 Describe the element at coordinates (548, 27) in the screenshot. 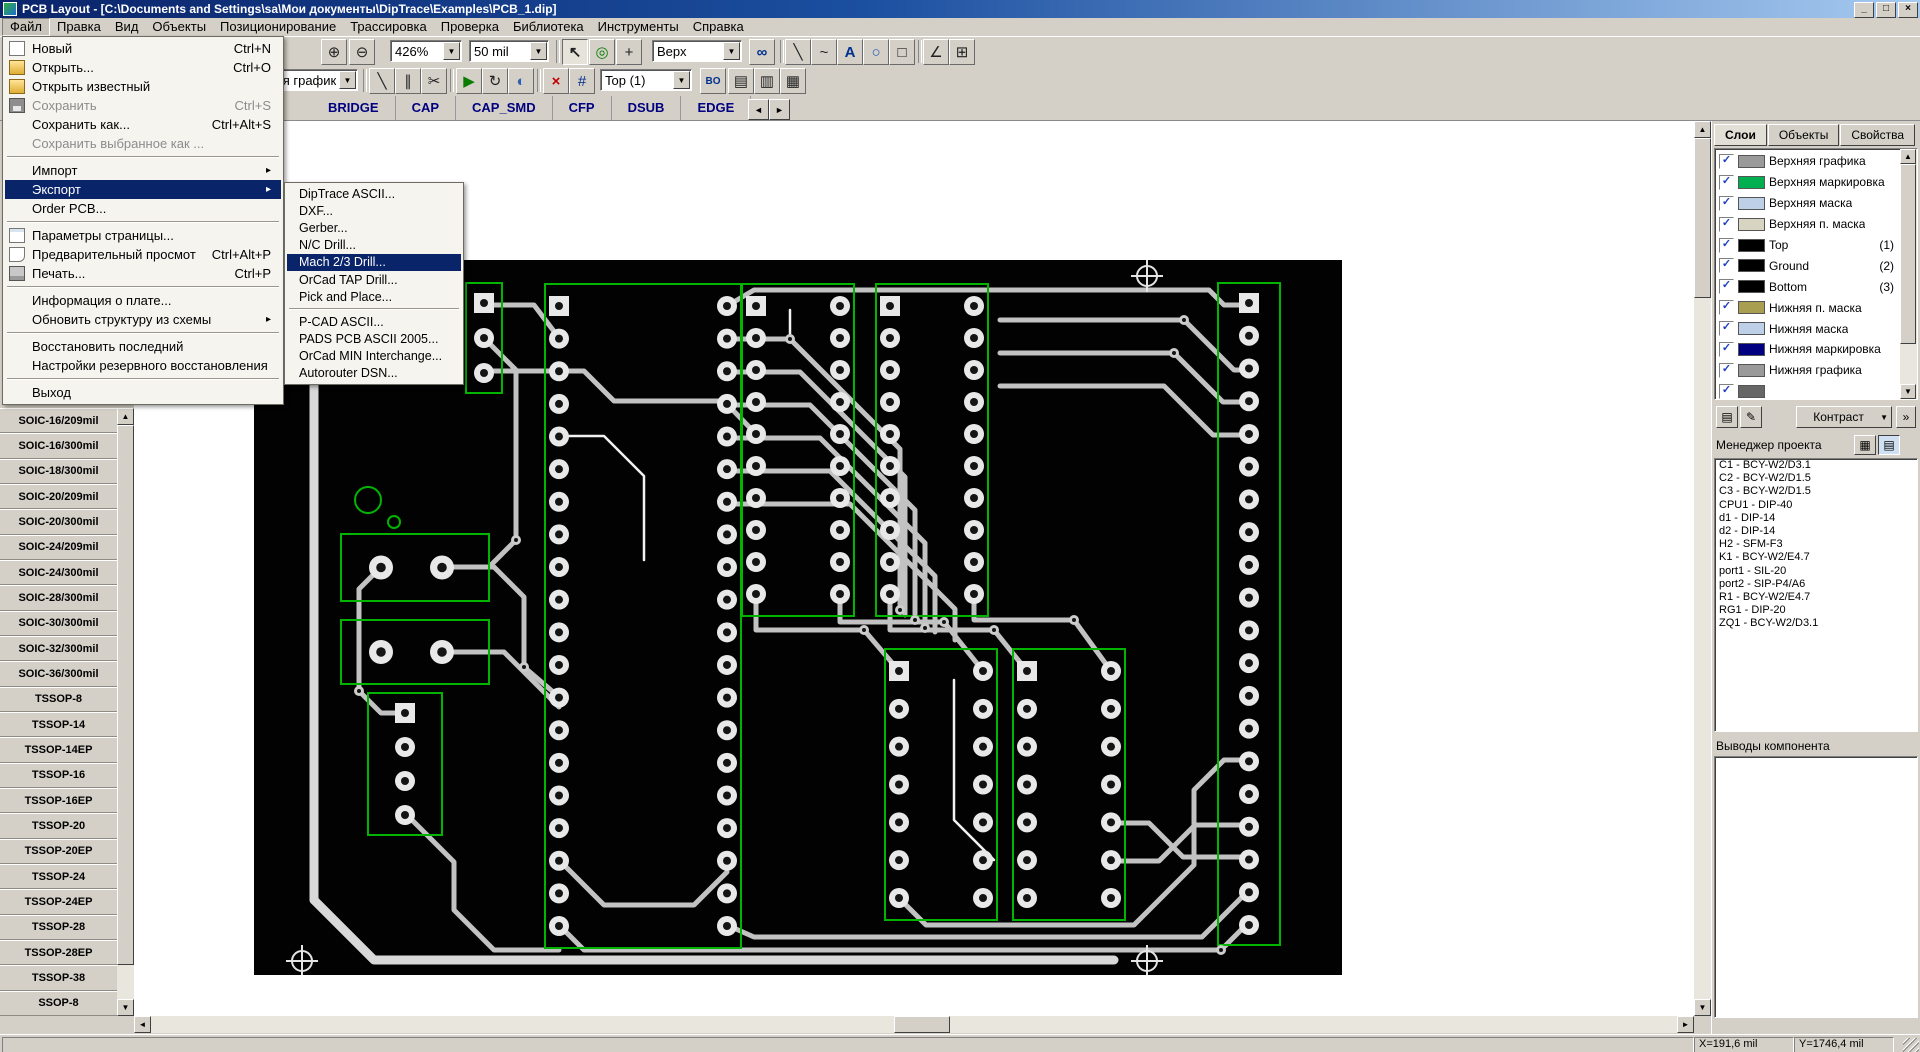

I see `menubar-item: Библиотека` at that location.